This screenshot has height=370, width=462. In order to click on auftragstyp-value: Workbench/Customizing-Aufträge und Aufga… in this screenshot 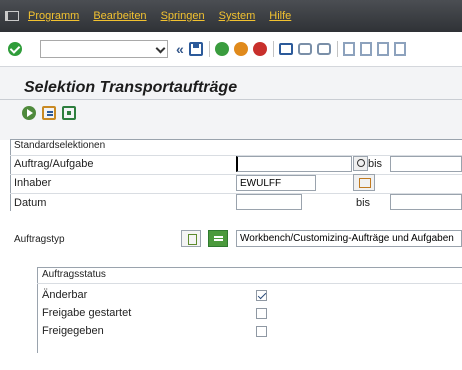, I will do `click(347, 238)`.